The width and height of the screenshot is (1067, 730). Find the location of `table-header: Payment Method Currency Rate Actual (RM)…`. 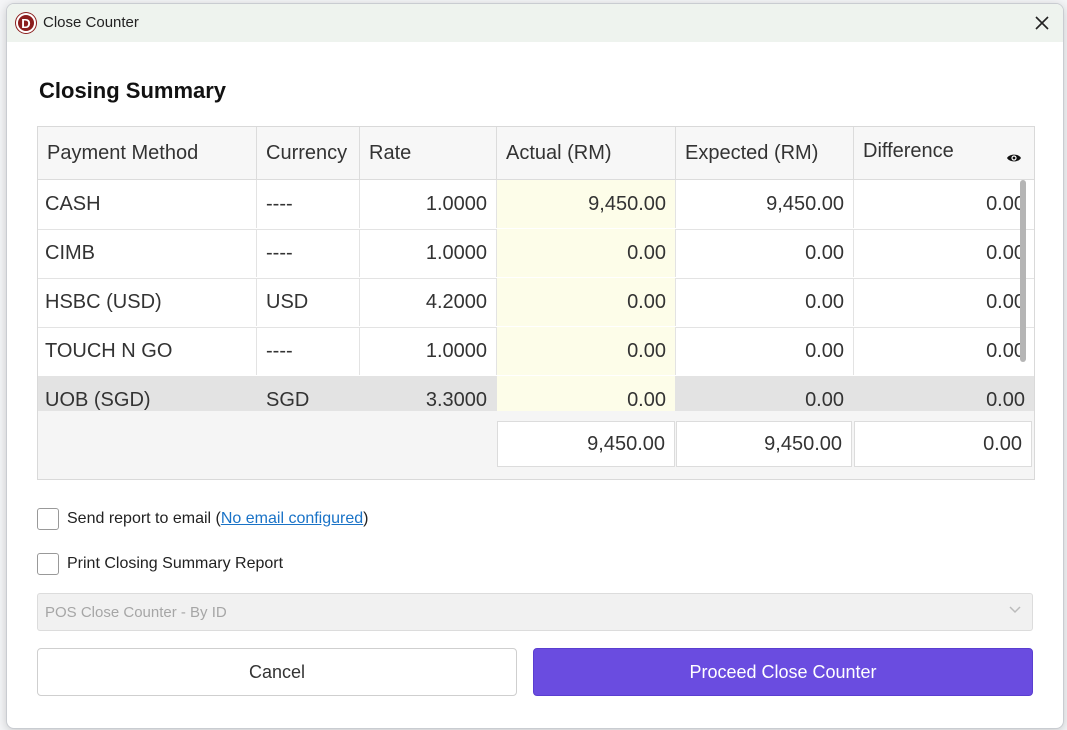

table-header: Payment Method Currency Rate Actual (RM)… is located at coordinates (536, 153).